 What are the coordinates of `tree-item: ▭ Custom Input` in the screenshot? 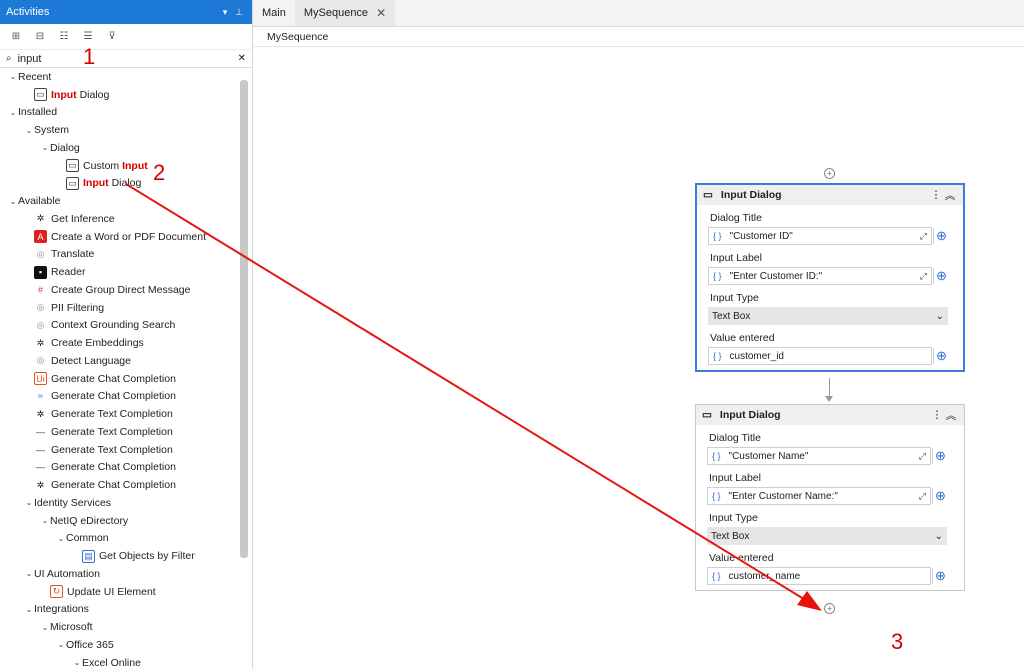 It's located at (120, 166).